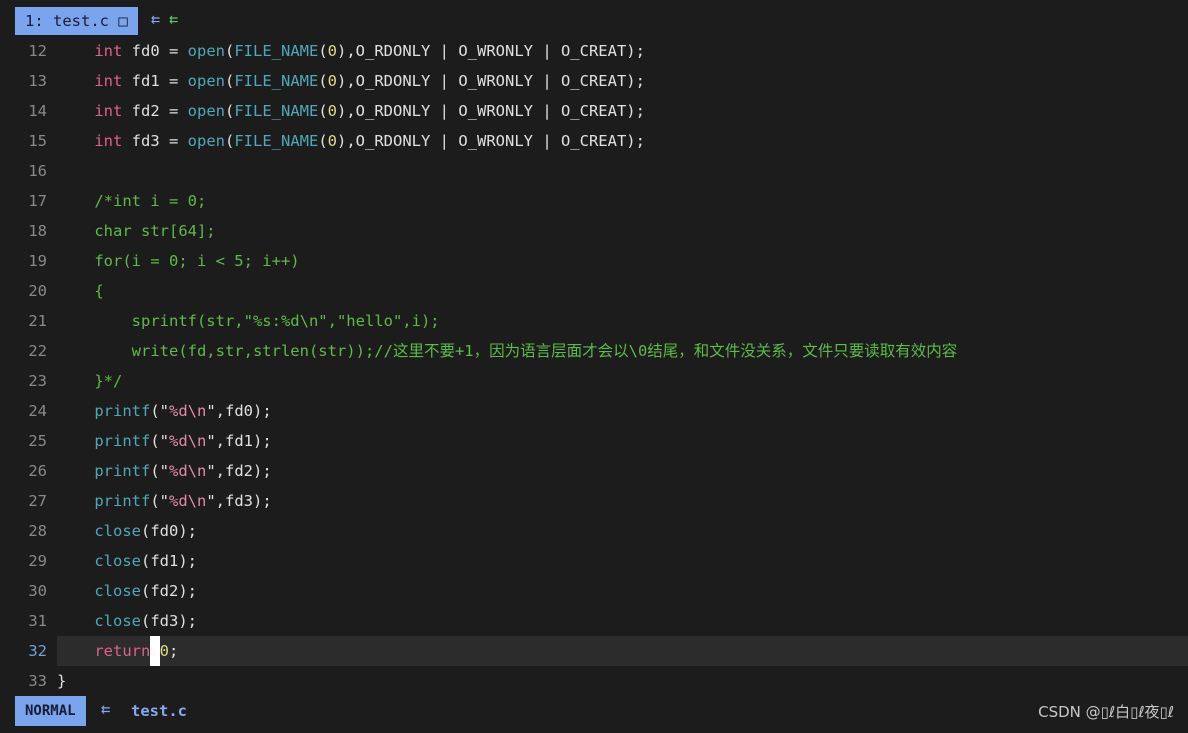  Describe the element at coordinates (37, 81) in the screenshot. I see `line-number: 13` at that location.